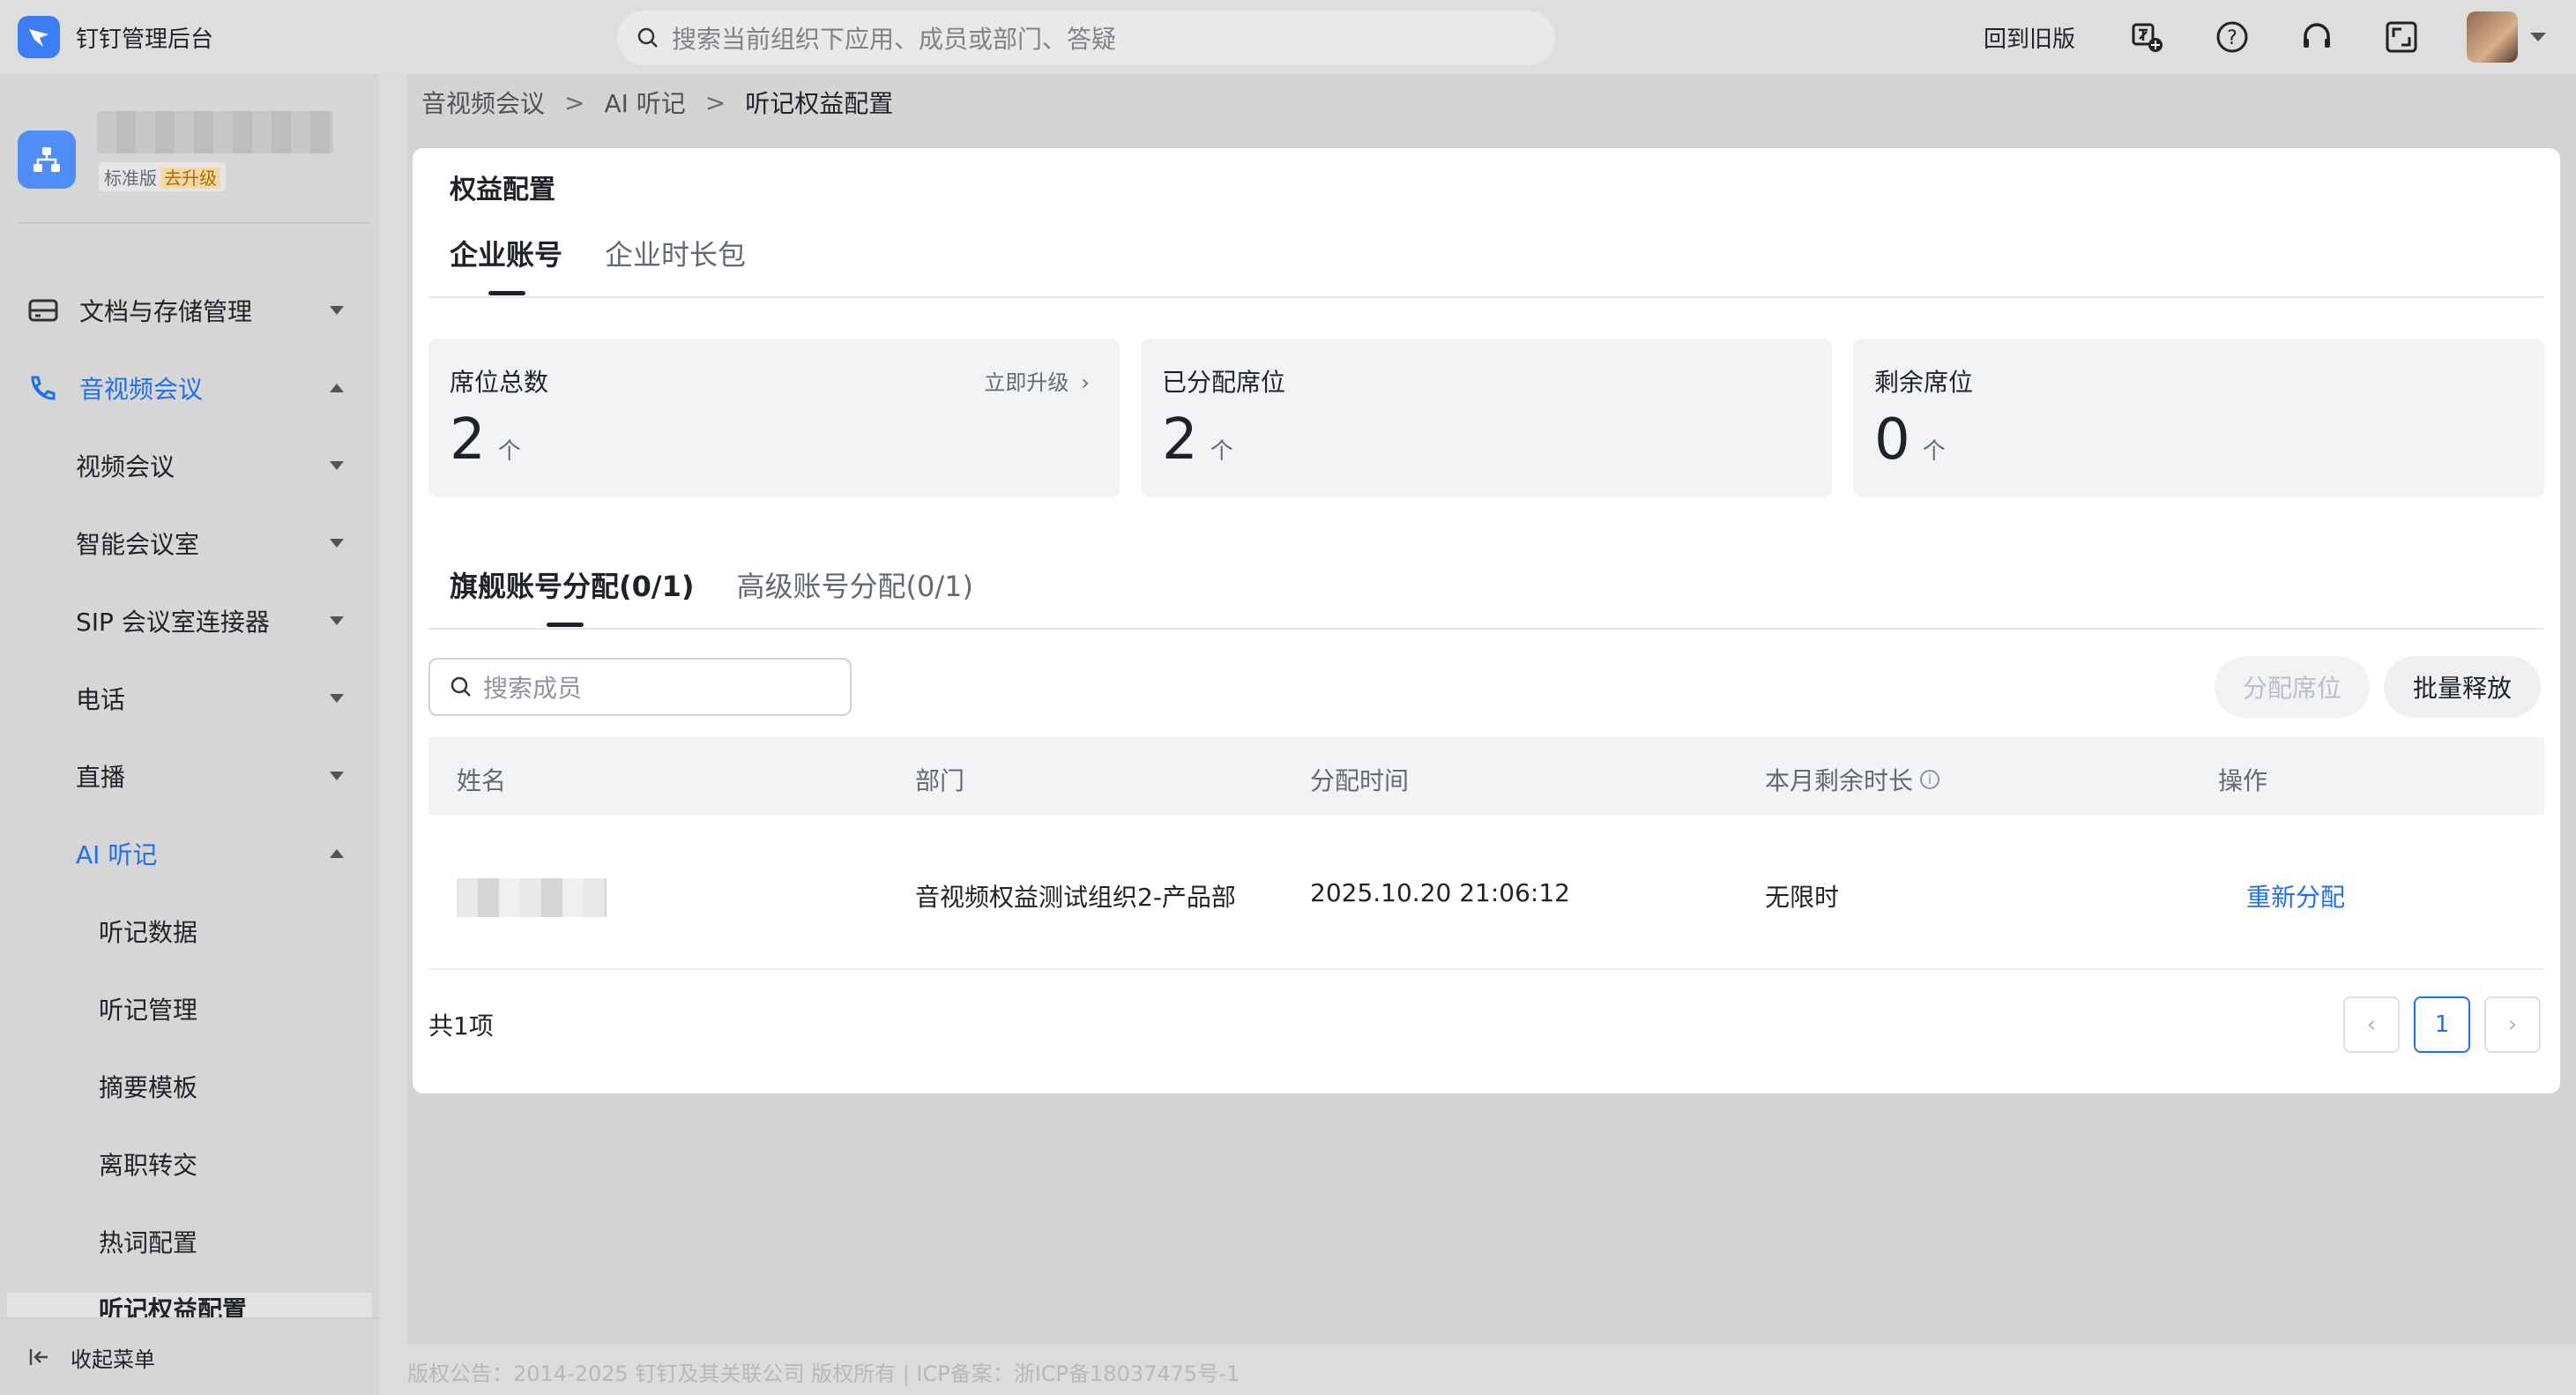  Describe the element at coordinates (145, 39) in the screenshot. I see `app-title: 钉钉管理后台` at that location.